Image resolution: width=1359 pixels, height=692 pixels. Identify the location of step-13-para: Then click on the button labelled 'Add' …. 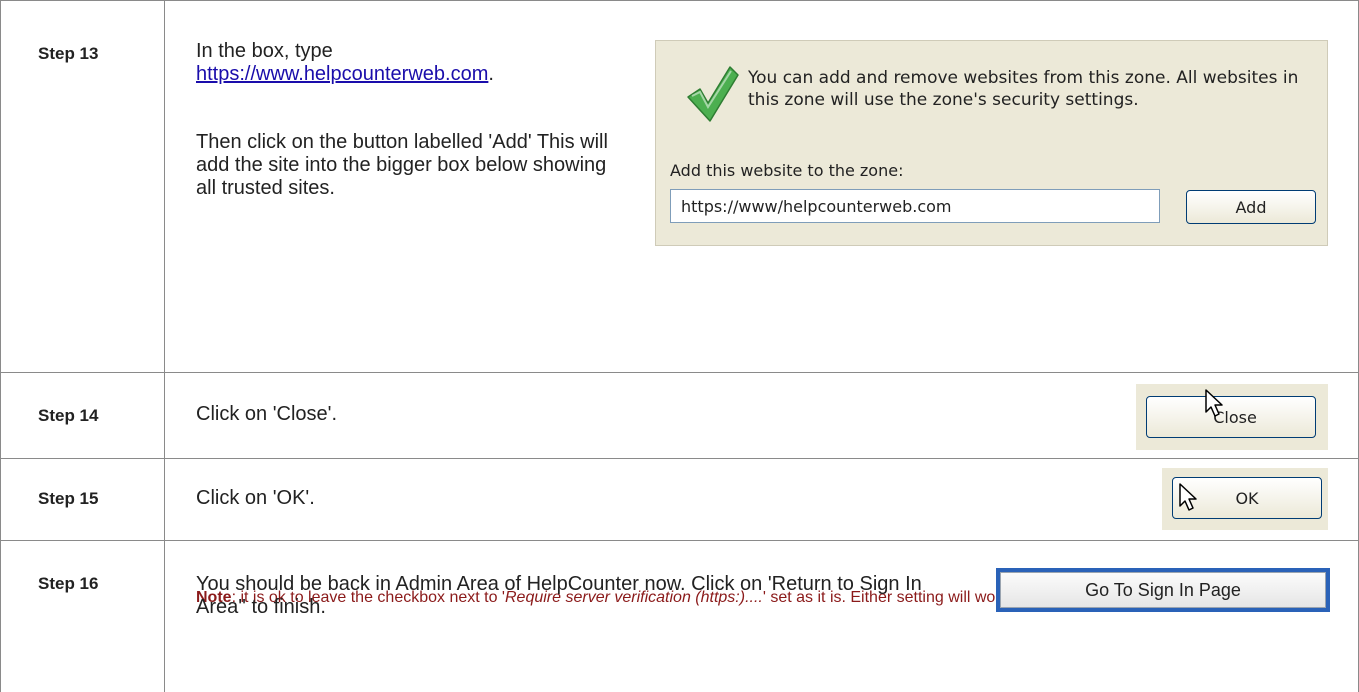
(402, 165).